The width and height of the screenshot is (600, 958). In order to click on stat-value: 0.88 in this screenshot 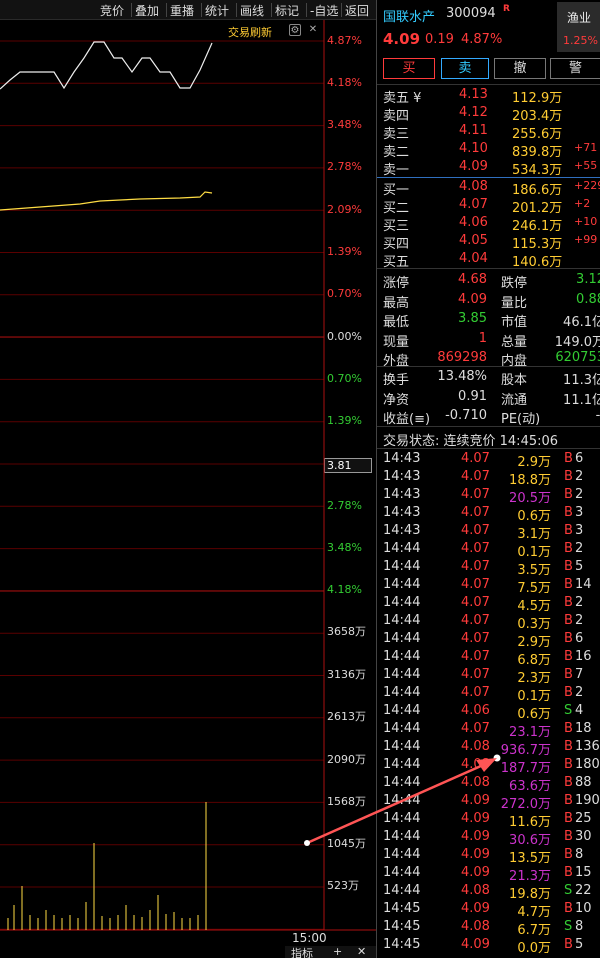, I will do `click(588, 299)`.